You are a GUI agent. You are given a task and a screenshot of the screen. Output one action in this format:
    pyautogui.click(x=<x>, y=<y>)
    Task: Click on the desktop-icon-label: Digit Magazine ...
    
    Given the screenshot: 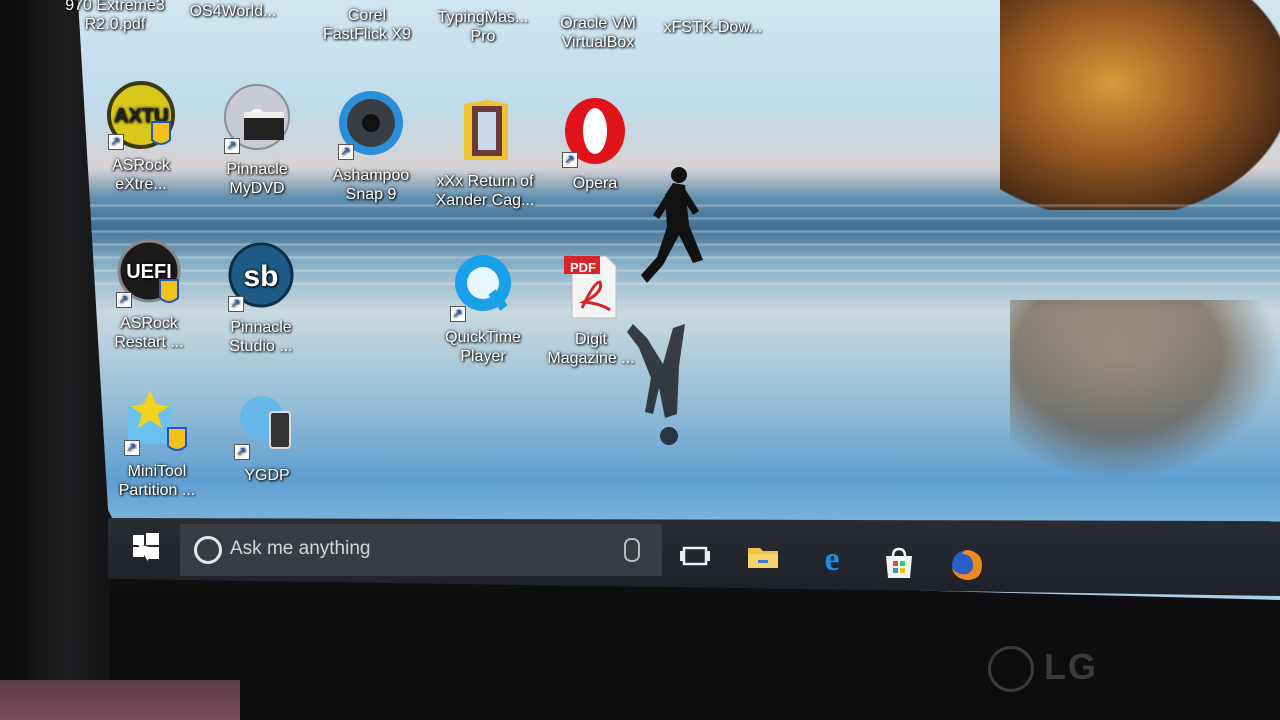 What is the action you would take?
    pyautogui.click(x=591, y=349)
    